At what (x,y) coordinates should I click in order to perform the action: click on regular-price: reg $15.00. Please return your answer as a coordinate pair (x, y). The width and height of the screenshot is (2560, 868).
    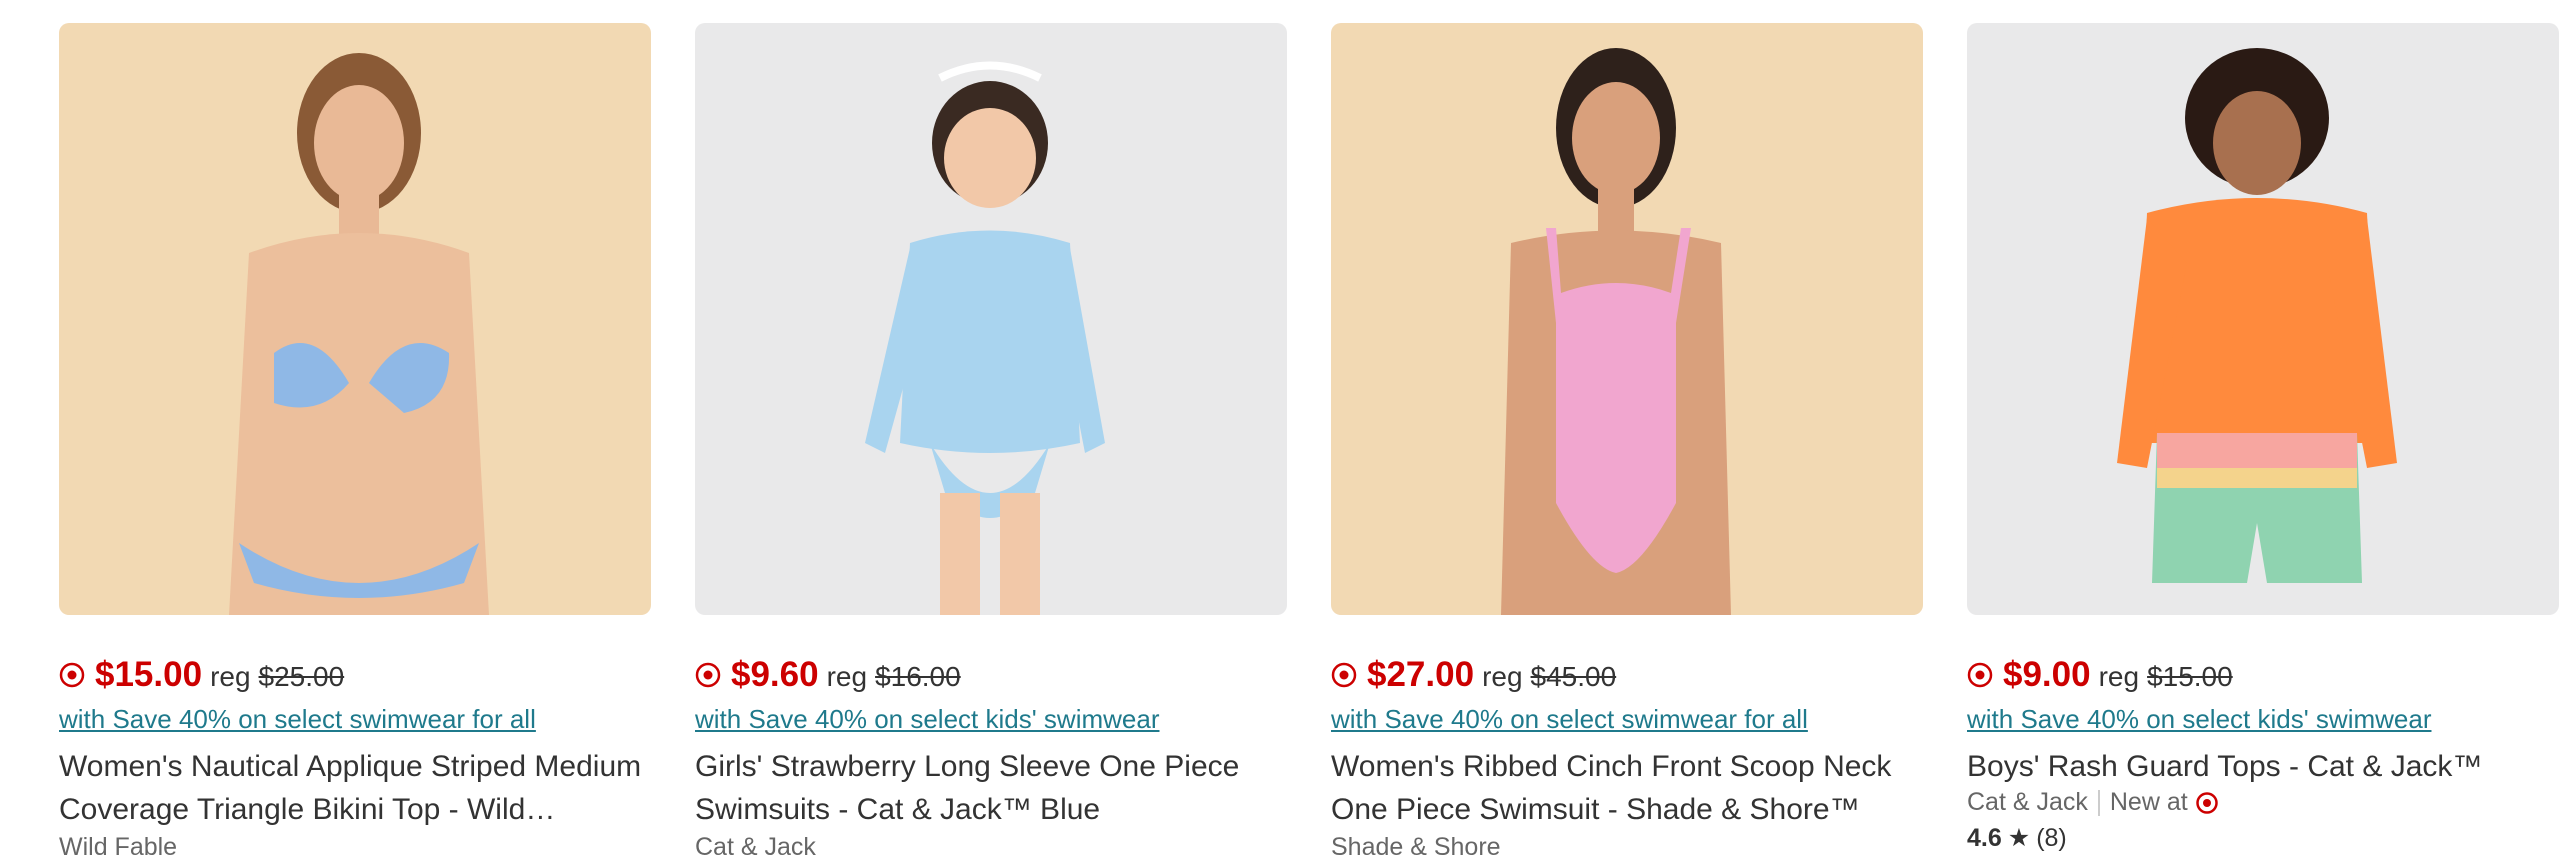
    Looking at the image, I should click on (2166, 677).